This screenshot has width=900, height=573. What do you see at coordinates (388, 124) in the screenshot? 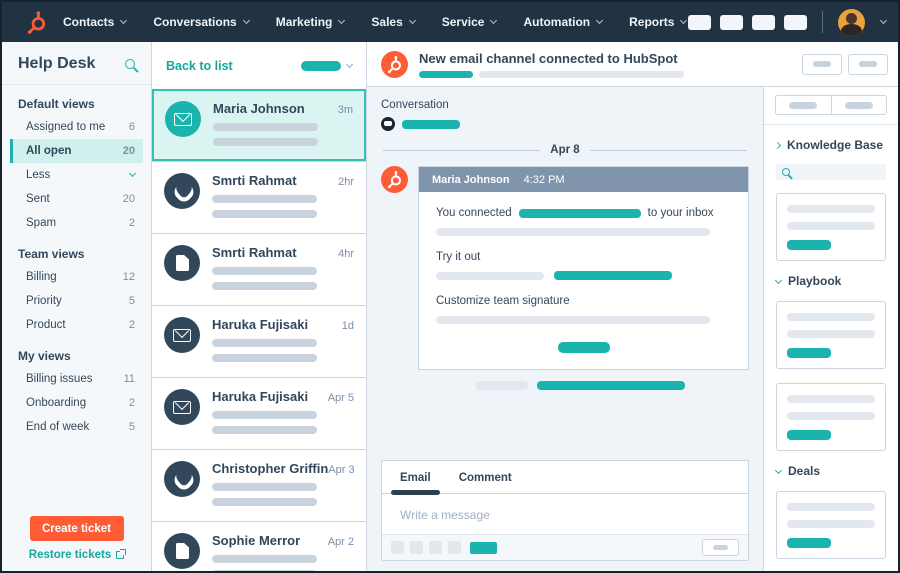
I see `chat-bubble-icon` at bounding box center [388, 124].